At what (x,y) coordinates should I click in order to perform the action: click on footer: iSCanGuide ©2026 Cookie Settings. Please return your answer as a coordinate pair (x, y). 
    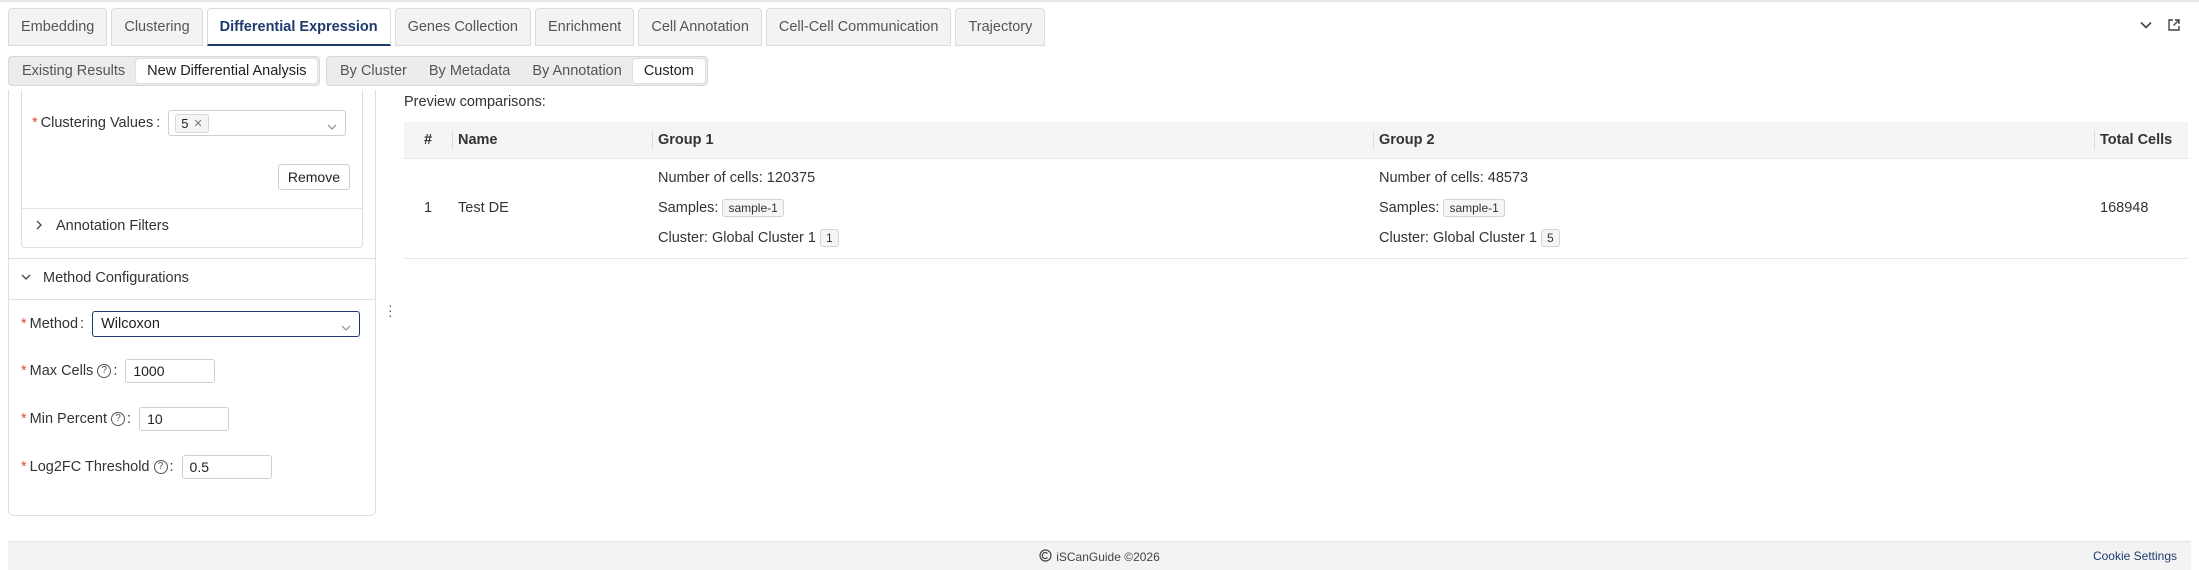
    Looking at the image, I should click on (1099, 555).